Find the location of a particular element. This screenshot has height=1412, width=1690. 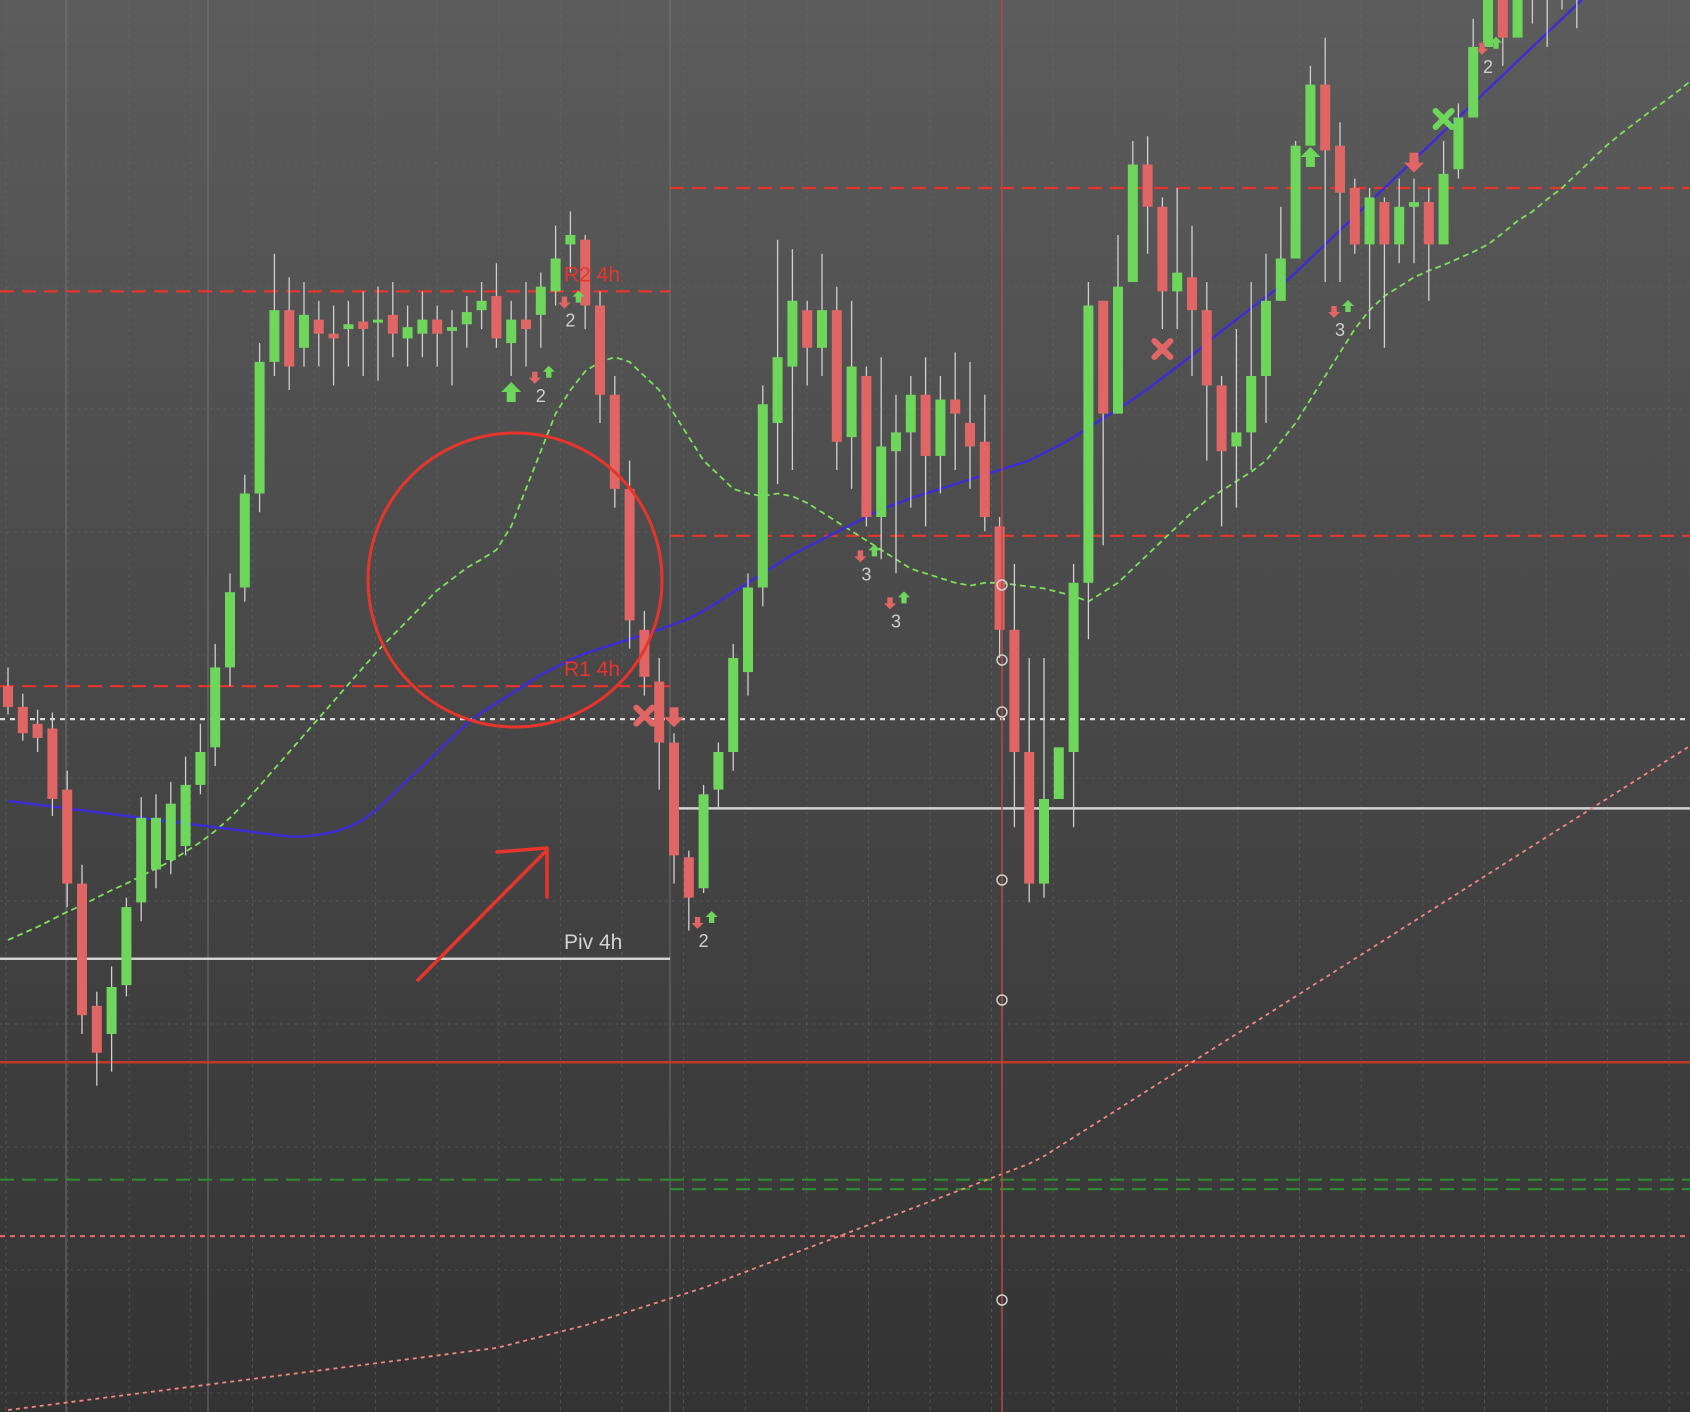

level-label-r1-4h: R1 4h is located at coordinates (592, 669).